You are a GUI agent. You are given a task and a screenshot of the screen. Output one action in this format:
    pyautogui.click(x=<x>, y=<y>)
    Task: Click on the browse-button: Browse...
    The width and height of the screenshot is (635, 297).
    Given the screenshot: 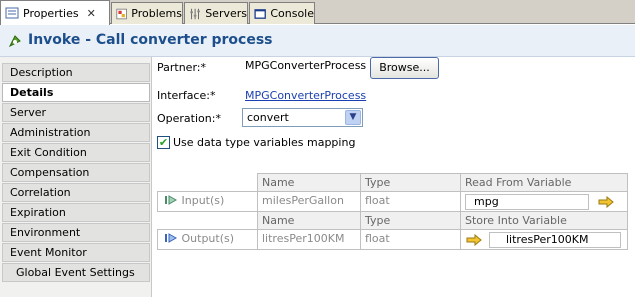 What is the action you would take?
    pyautogui.click(x=404, y=68)
    